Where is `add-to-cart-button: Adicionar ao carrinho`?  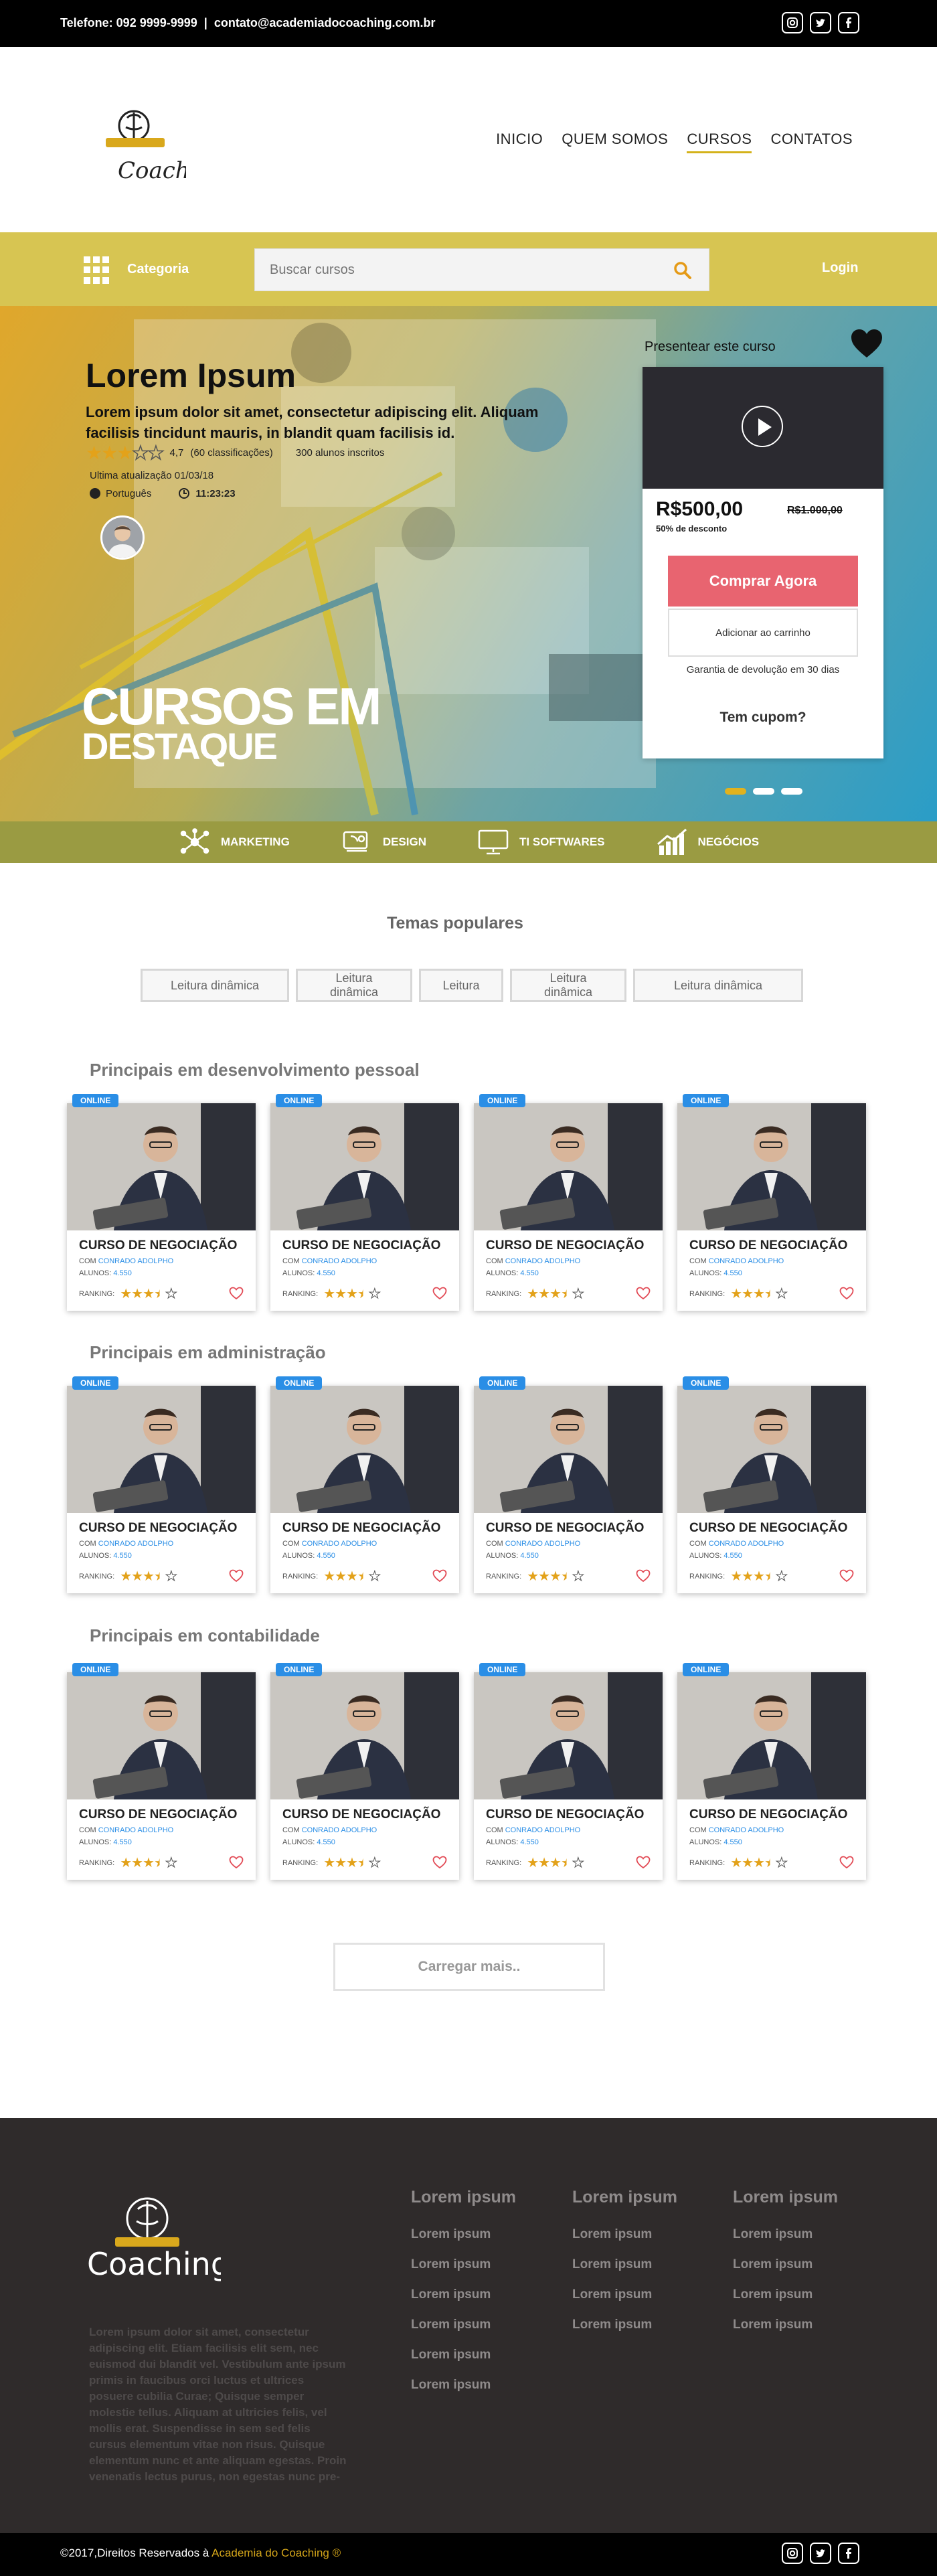 add-to-cart-button: Adicionar ao carrinho is located at coordinates (763, 633).